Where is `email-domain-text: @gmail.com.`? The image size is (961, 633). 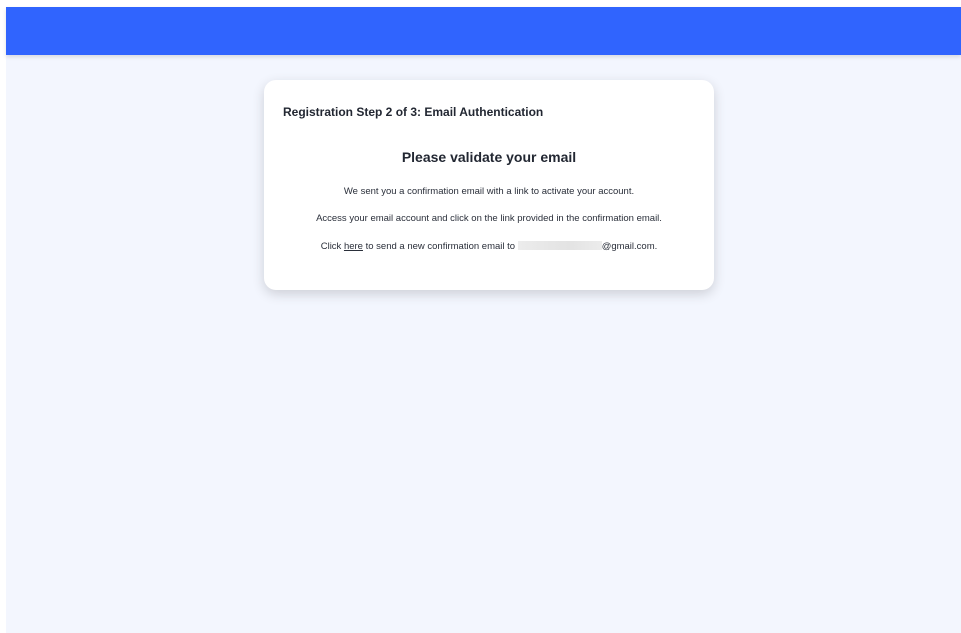
email-domain-text: @gmail.com. is located at coordinates (629, 246).